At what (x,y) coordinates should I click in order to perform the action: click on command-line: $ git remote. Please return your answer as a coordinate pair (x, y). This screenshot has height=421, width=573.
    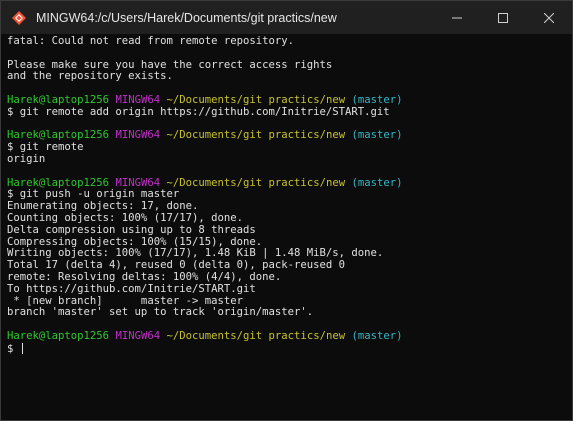
    Looking at the image, I should click on (45, 147).